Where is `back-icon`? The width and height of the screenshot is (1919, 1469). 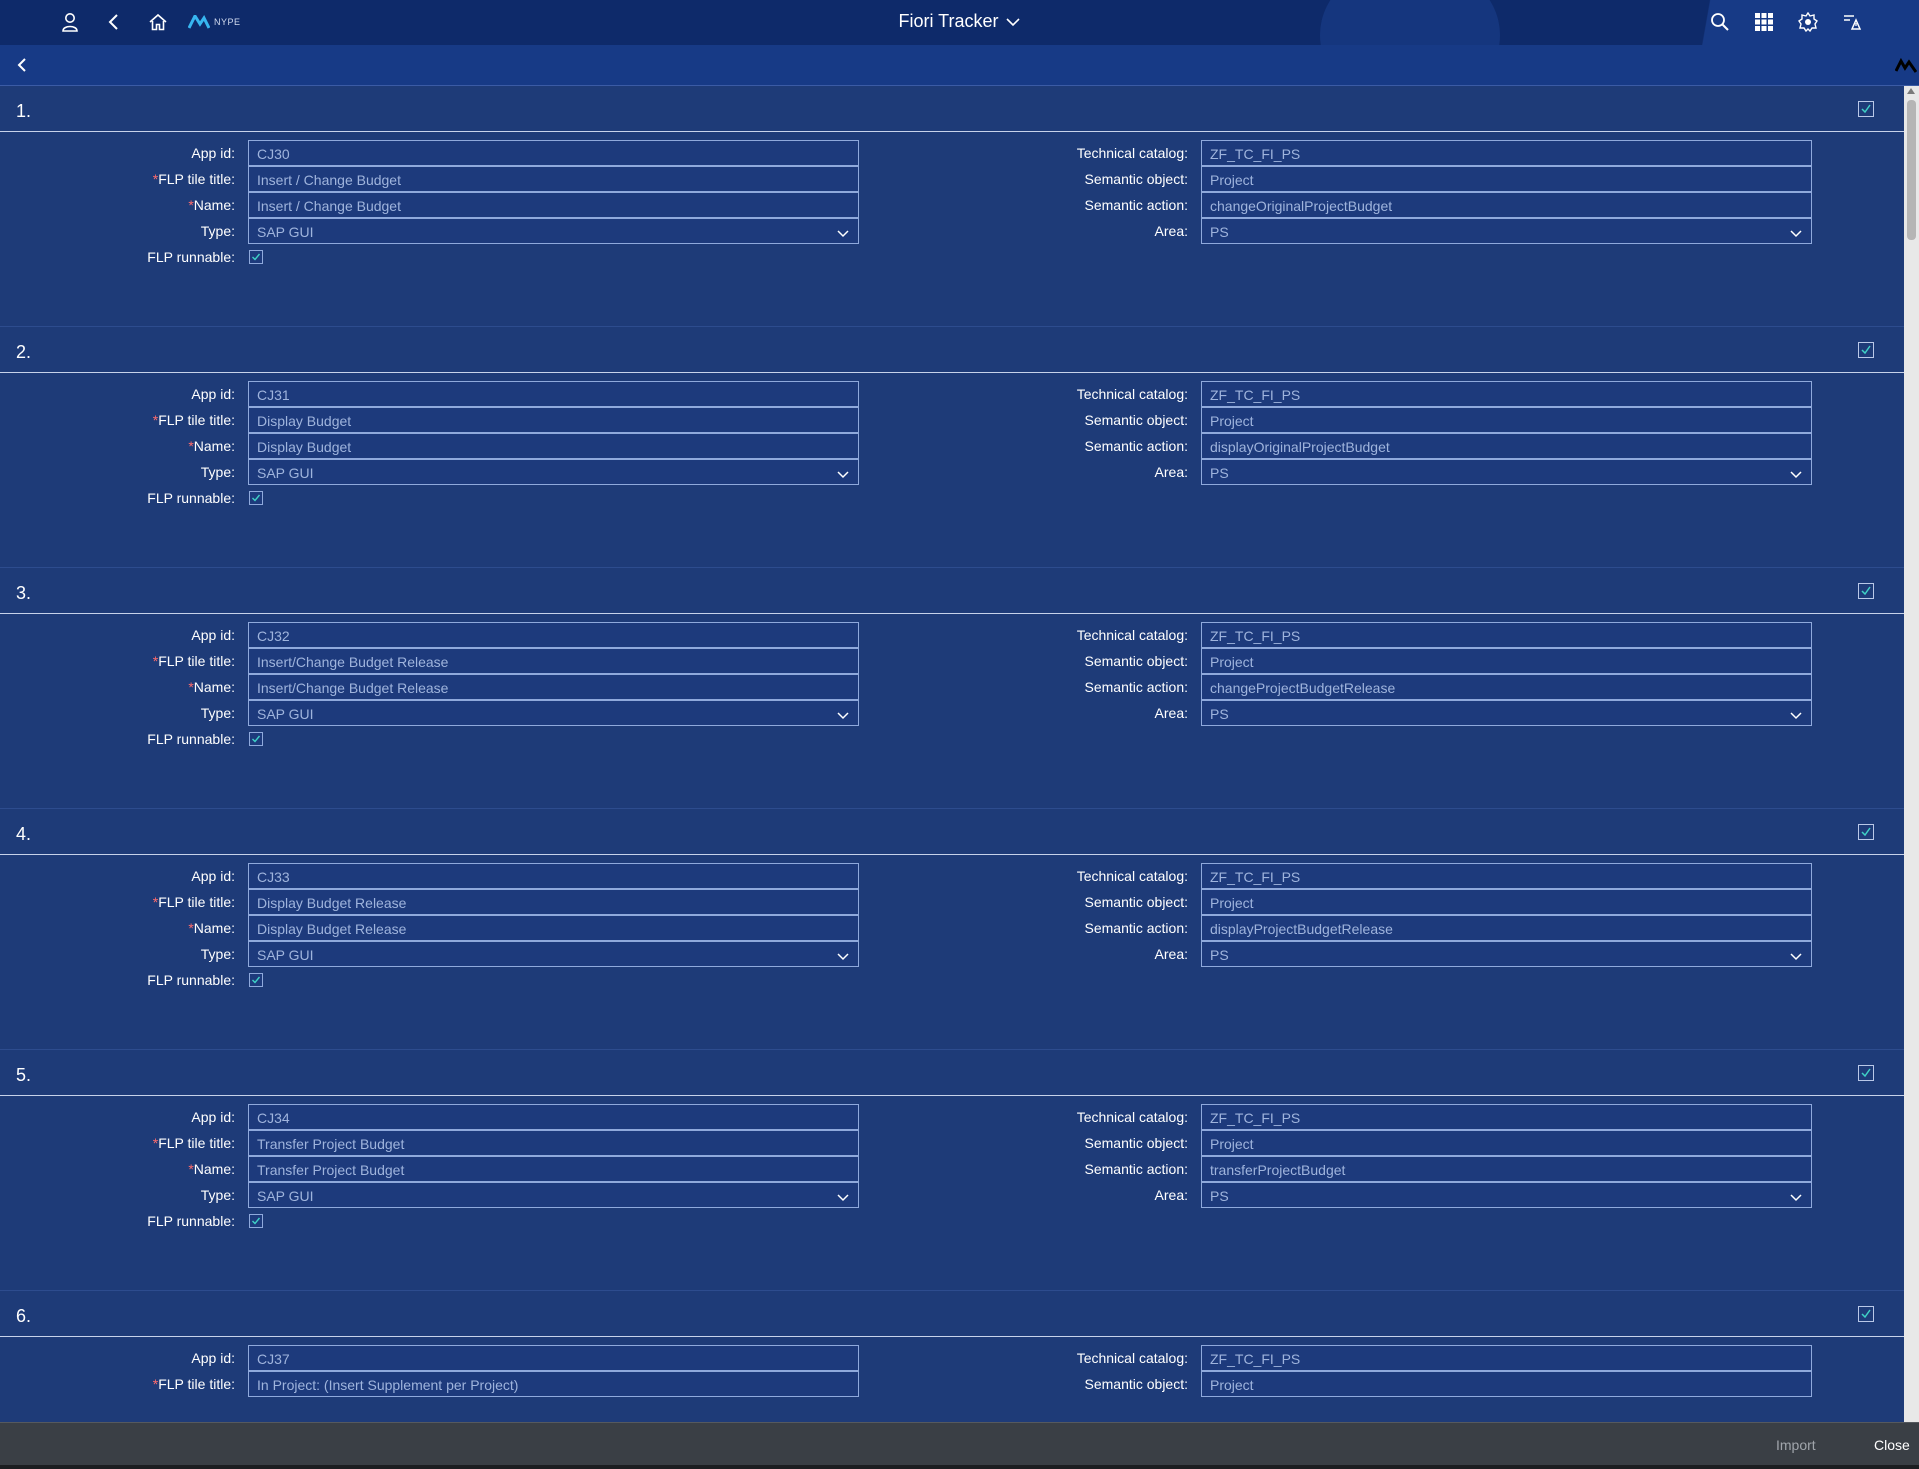 back-icon is located at coordinates (114, 22).